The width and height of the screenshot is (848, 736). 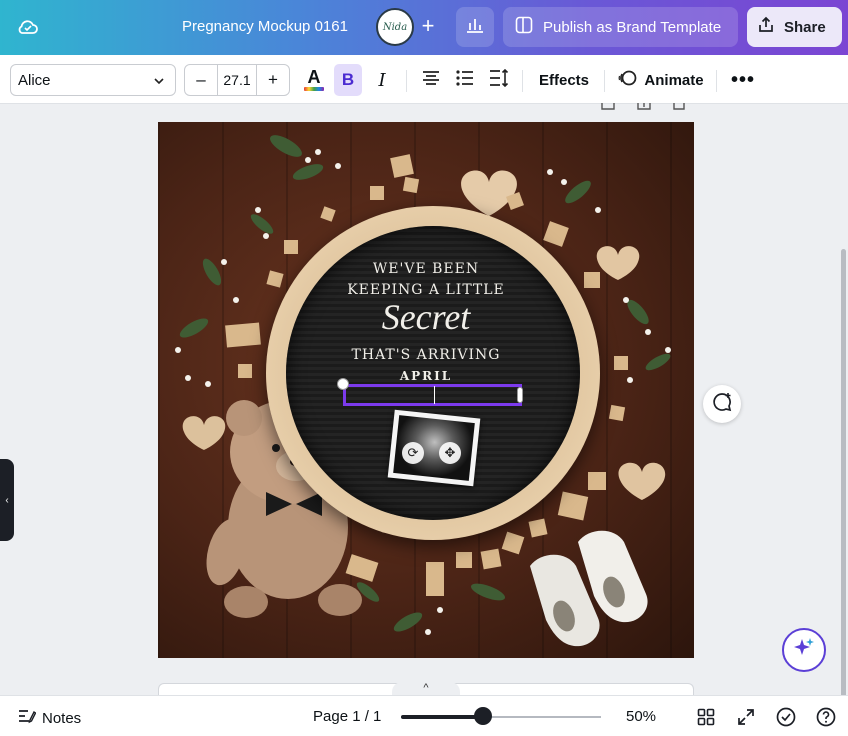 What do you see at coordinates (201, 80) in the screenshot?
I see `decrease-font-size-button: –` at bounding box center [201, 80].